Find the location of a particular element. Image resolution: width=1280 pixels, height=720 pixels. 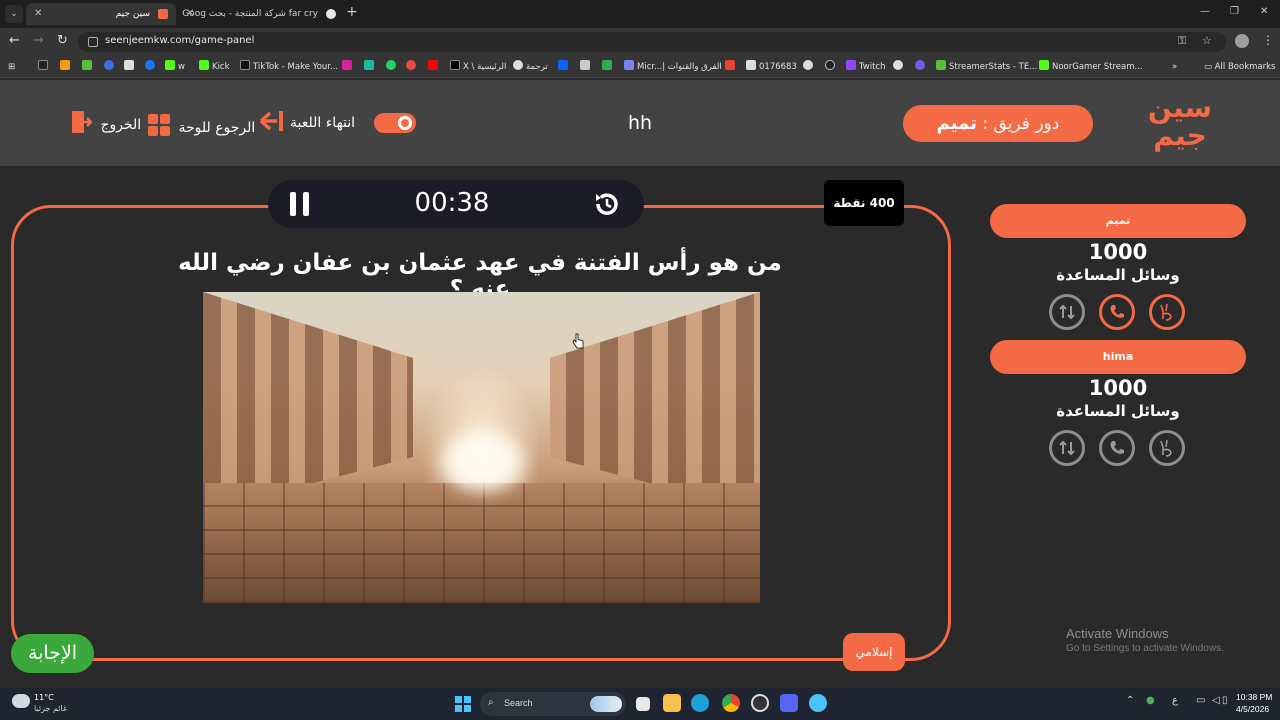

network-icon: ▭ is located at coordinates (1200, 700).